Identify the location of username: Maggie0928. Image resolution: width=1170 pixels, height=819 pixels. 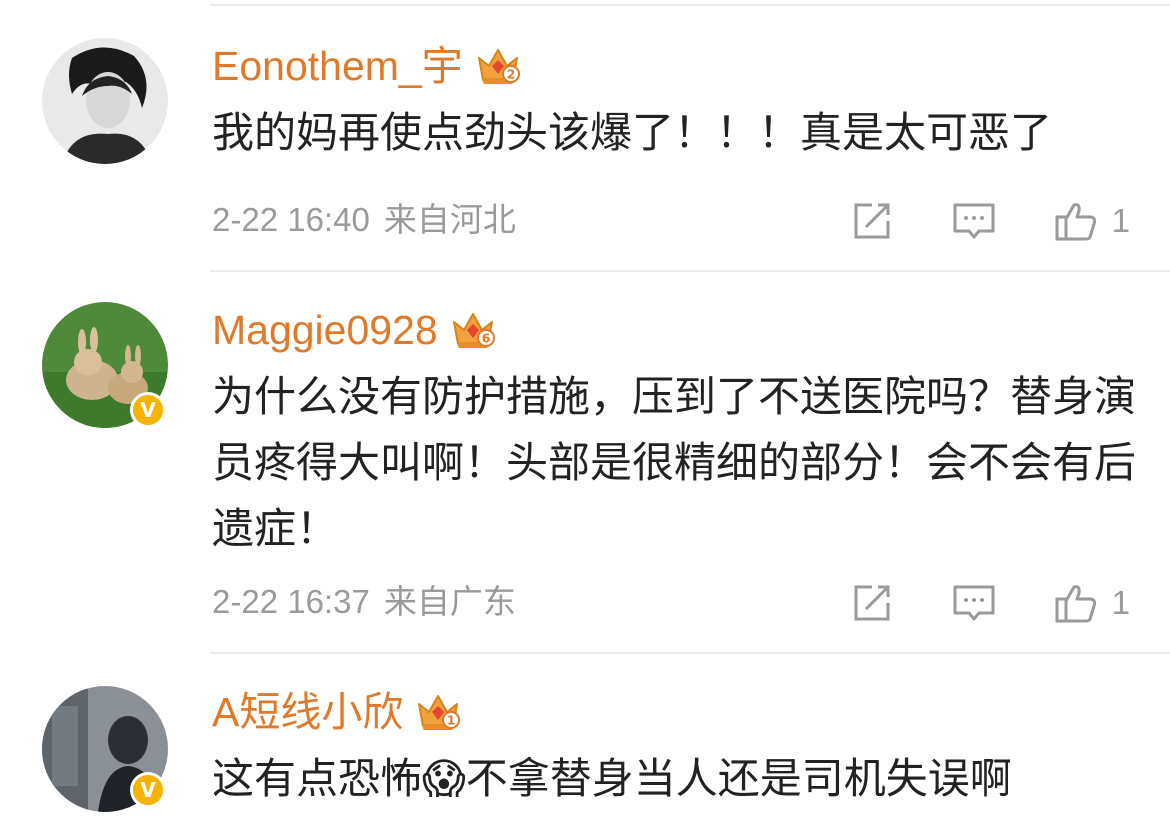
(325, 330).